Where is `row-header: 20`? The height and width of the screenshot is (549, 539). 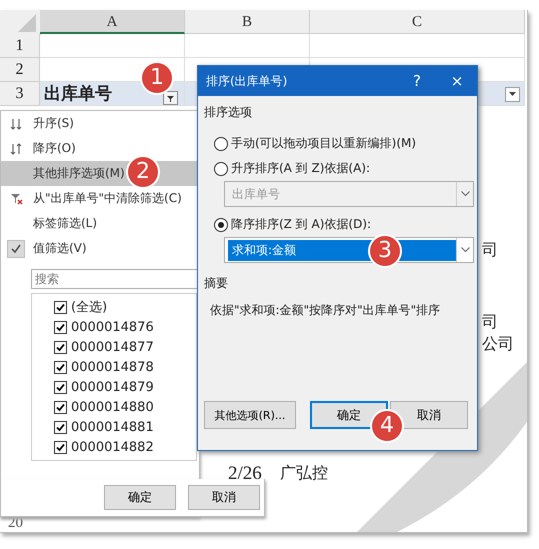 row-header: 20 is located at coordinates (15, 523).